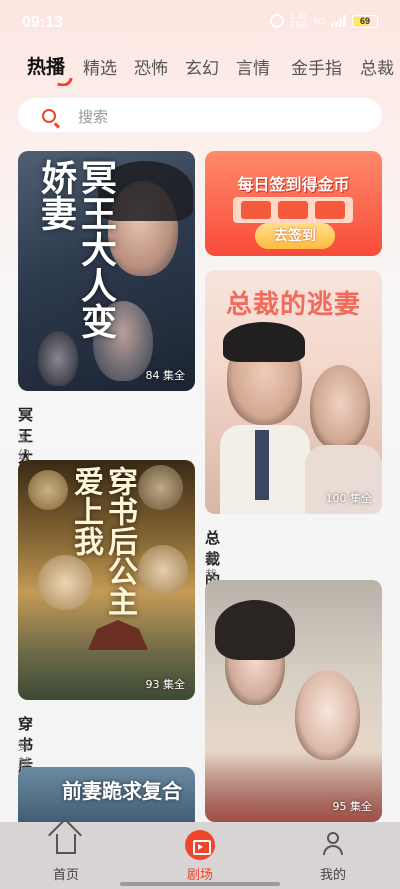 The image size is (400, 889). What do you see at coordinates (365, 21) in the screenshot?
I see `battery-icon: 69` at bounding box center [365, 21].